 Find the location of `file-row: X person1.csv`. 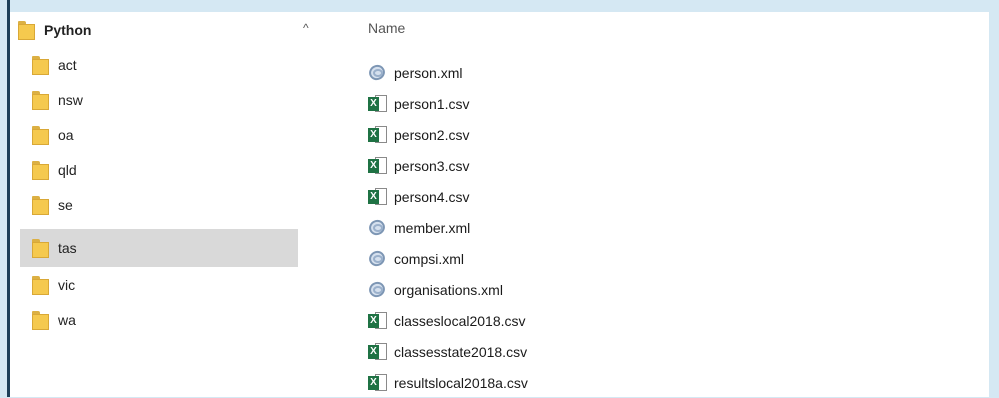

file-row: X person1.csv is located at coordinates (418, 104).